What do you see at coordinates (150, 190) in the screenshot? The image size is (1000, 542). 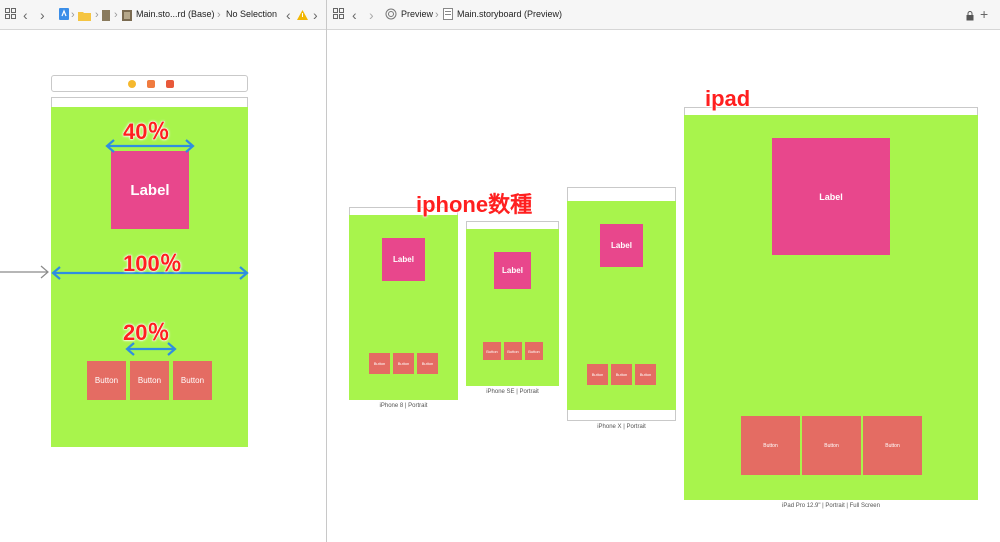 I see `scene-label: Label` at bounding box center [150, 190].